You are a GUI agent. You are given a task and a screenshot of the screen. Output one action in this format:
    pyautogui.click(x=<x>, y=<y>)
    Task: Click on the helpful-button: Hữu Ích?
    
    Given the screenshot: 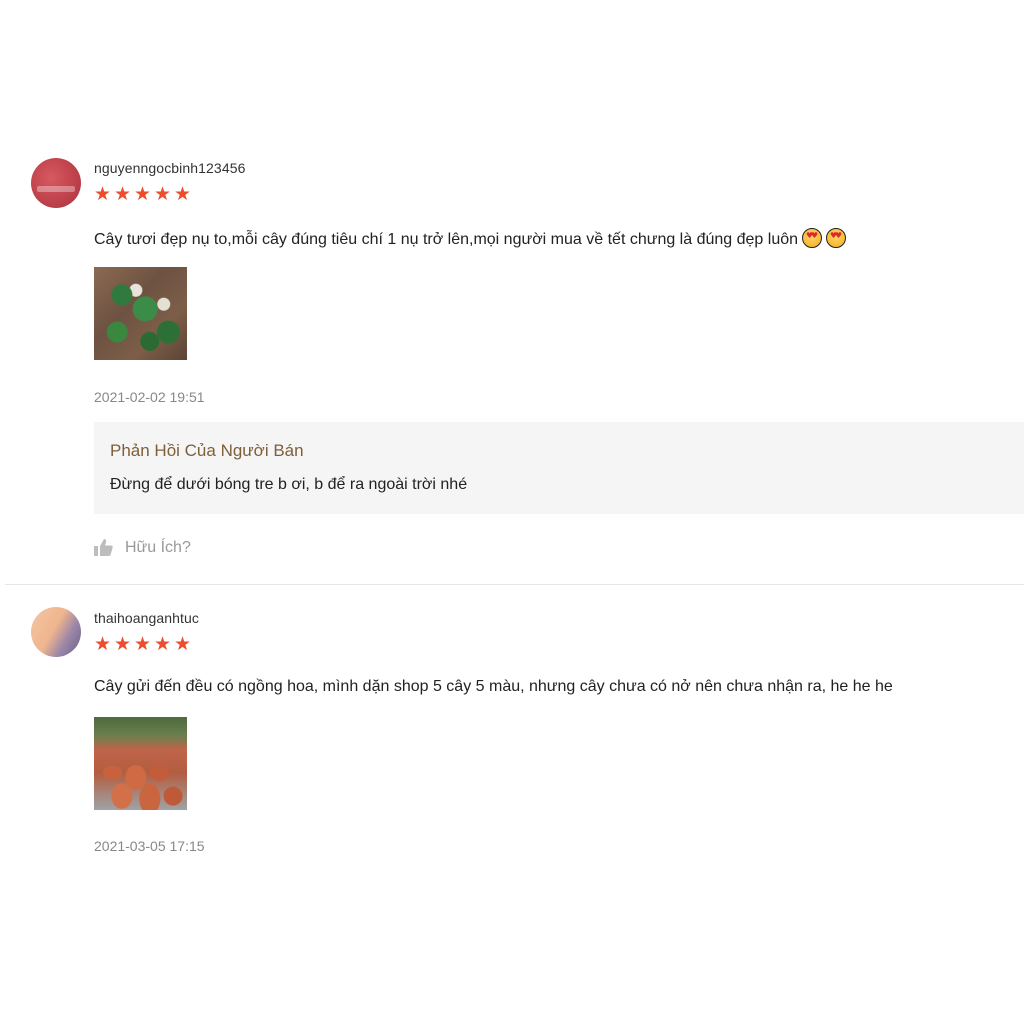 What is the action you would take?
    pyautogui.click(x=142, y=547)
    